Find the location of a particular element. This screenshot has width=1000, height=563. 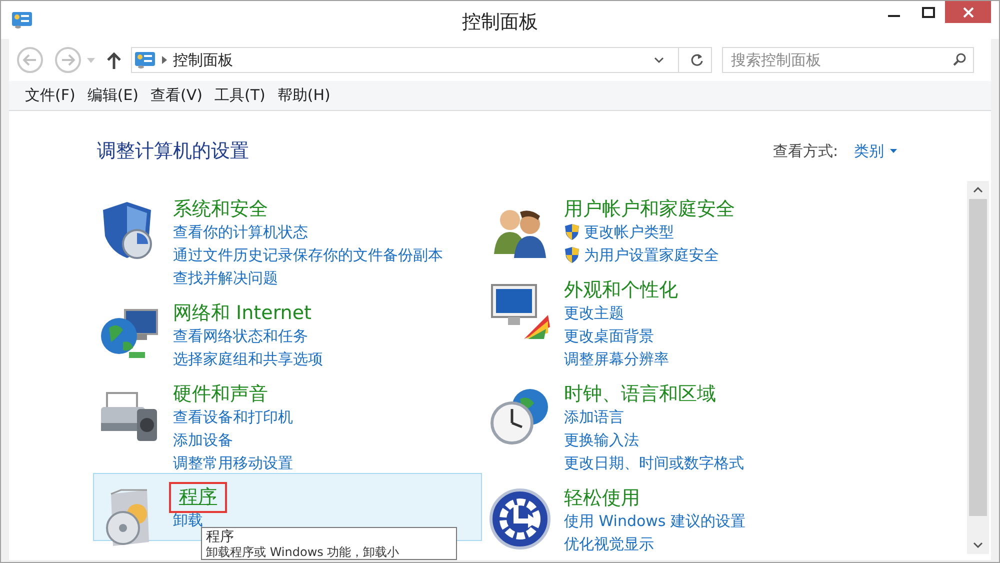

scroll-down-icon is located at coordinates (978, 545).